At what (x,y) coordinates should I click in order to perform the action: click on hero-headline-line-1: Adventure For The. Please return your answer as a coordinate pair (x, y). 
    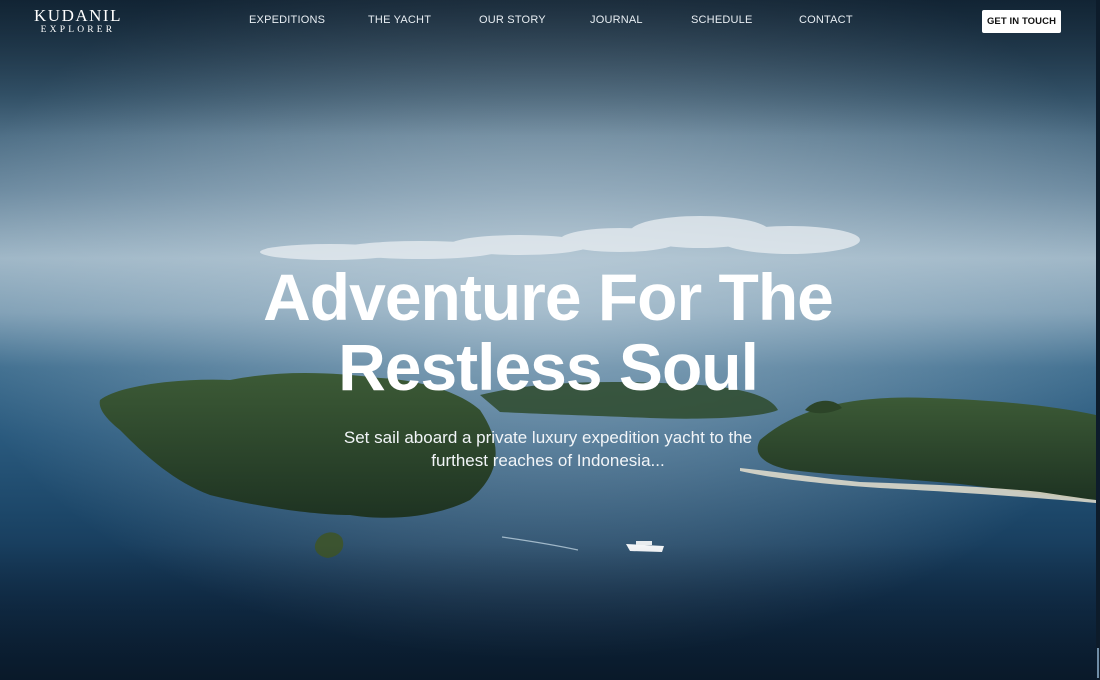
    Looking at the image, I should click on (548, 297).